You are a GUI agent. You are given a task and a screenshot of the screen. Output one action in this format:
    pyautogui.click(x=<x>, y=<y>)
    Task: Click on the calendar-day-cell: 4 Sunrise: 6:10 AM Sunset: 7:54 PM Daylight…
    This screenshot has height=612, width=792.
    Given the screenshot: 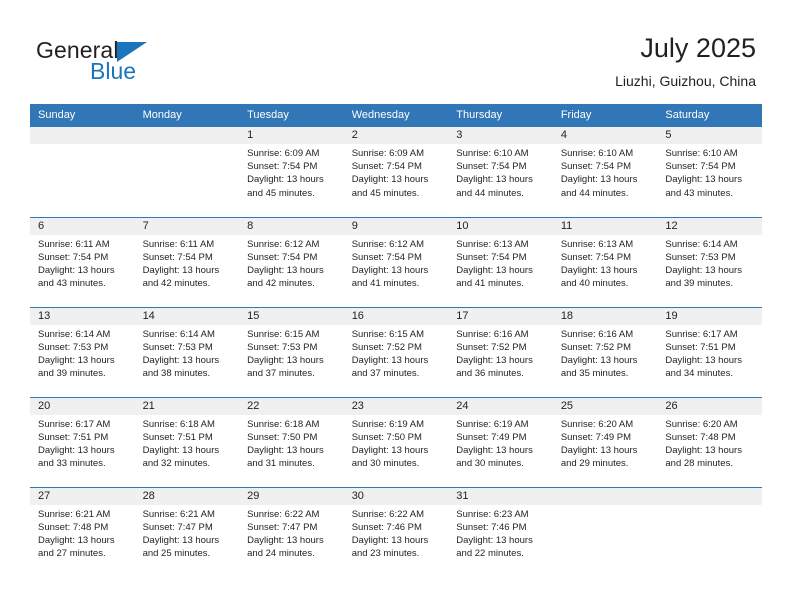 What is the action you would take?
    pyautogui.click(x=605, y=172)
    